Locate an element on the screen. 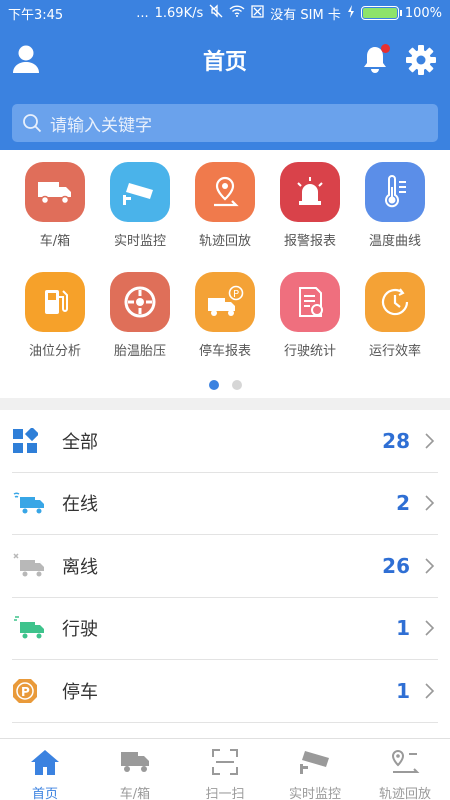 Image resolution: width=450 pixels, height=800 pixels. function-label: 停车报表 is located at coordinates (224, 351).